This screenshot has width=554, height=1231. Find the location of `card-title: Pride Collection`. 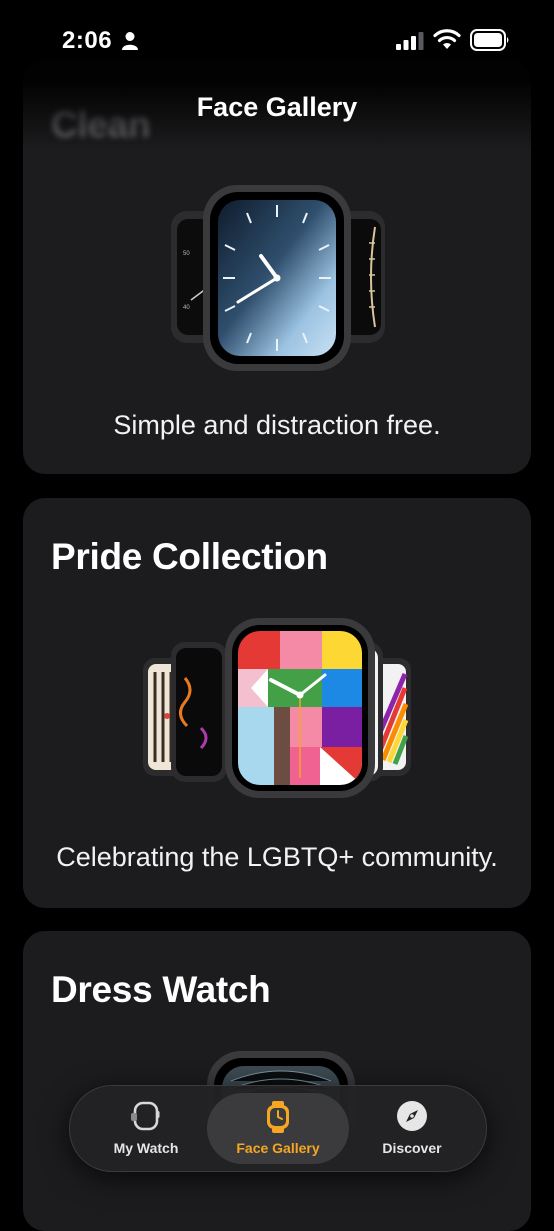

card-title: Pride Collection is located at coordinates (189, 556).